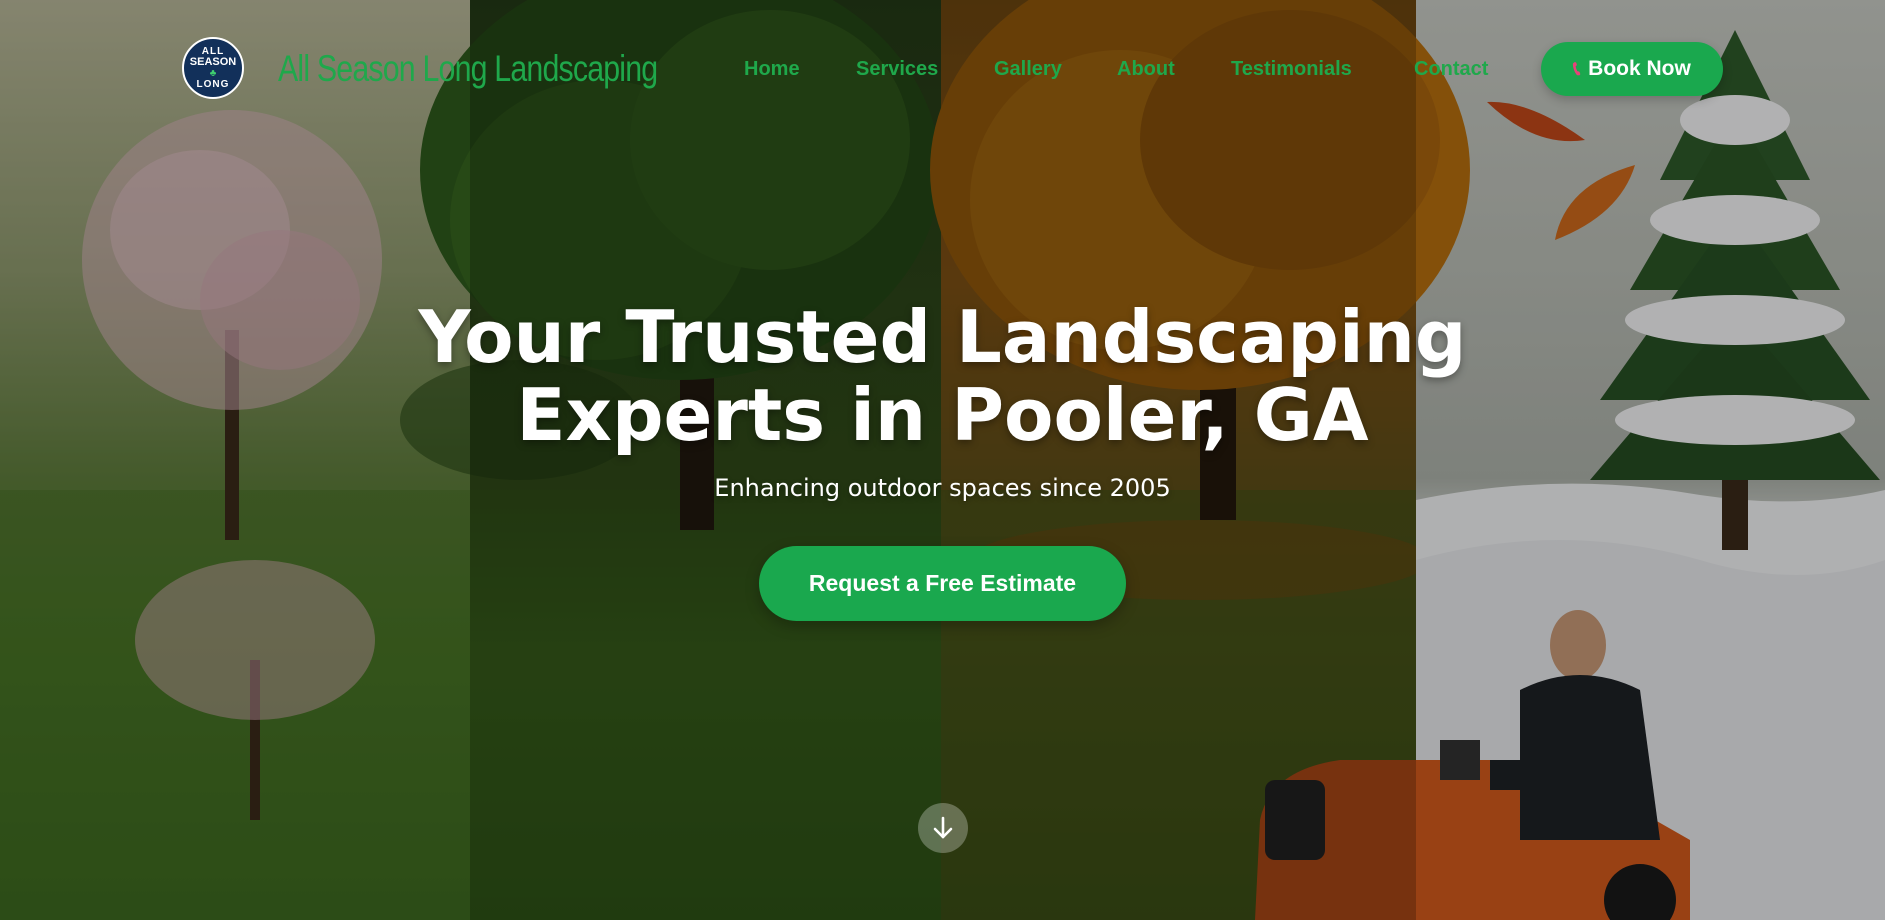  Describe the element at coordinates (942, 583) in the screenshot. I see `request-estimate-button: Request a Free Estimate` at that location.